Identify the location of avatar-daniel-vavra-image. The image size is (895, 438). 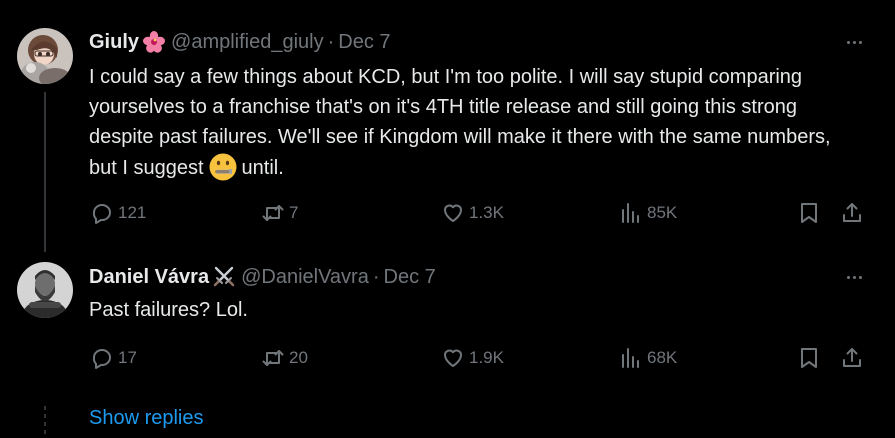
(45, 290).